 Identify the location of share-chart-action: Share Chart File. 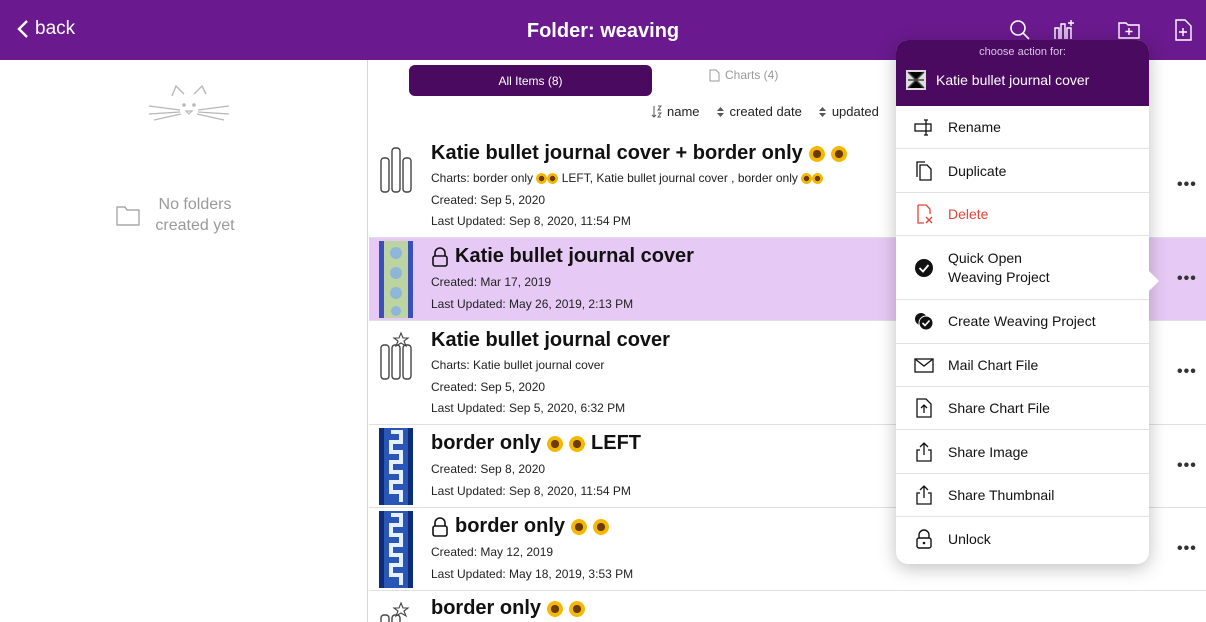
(1022, 409).